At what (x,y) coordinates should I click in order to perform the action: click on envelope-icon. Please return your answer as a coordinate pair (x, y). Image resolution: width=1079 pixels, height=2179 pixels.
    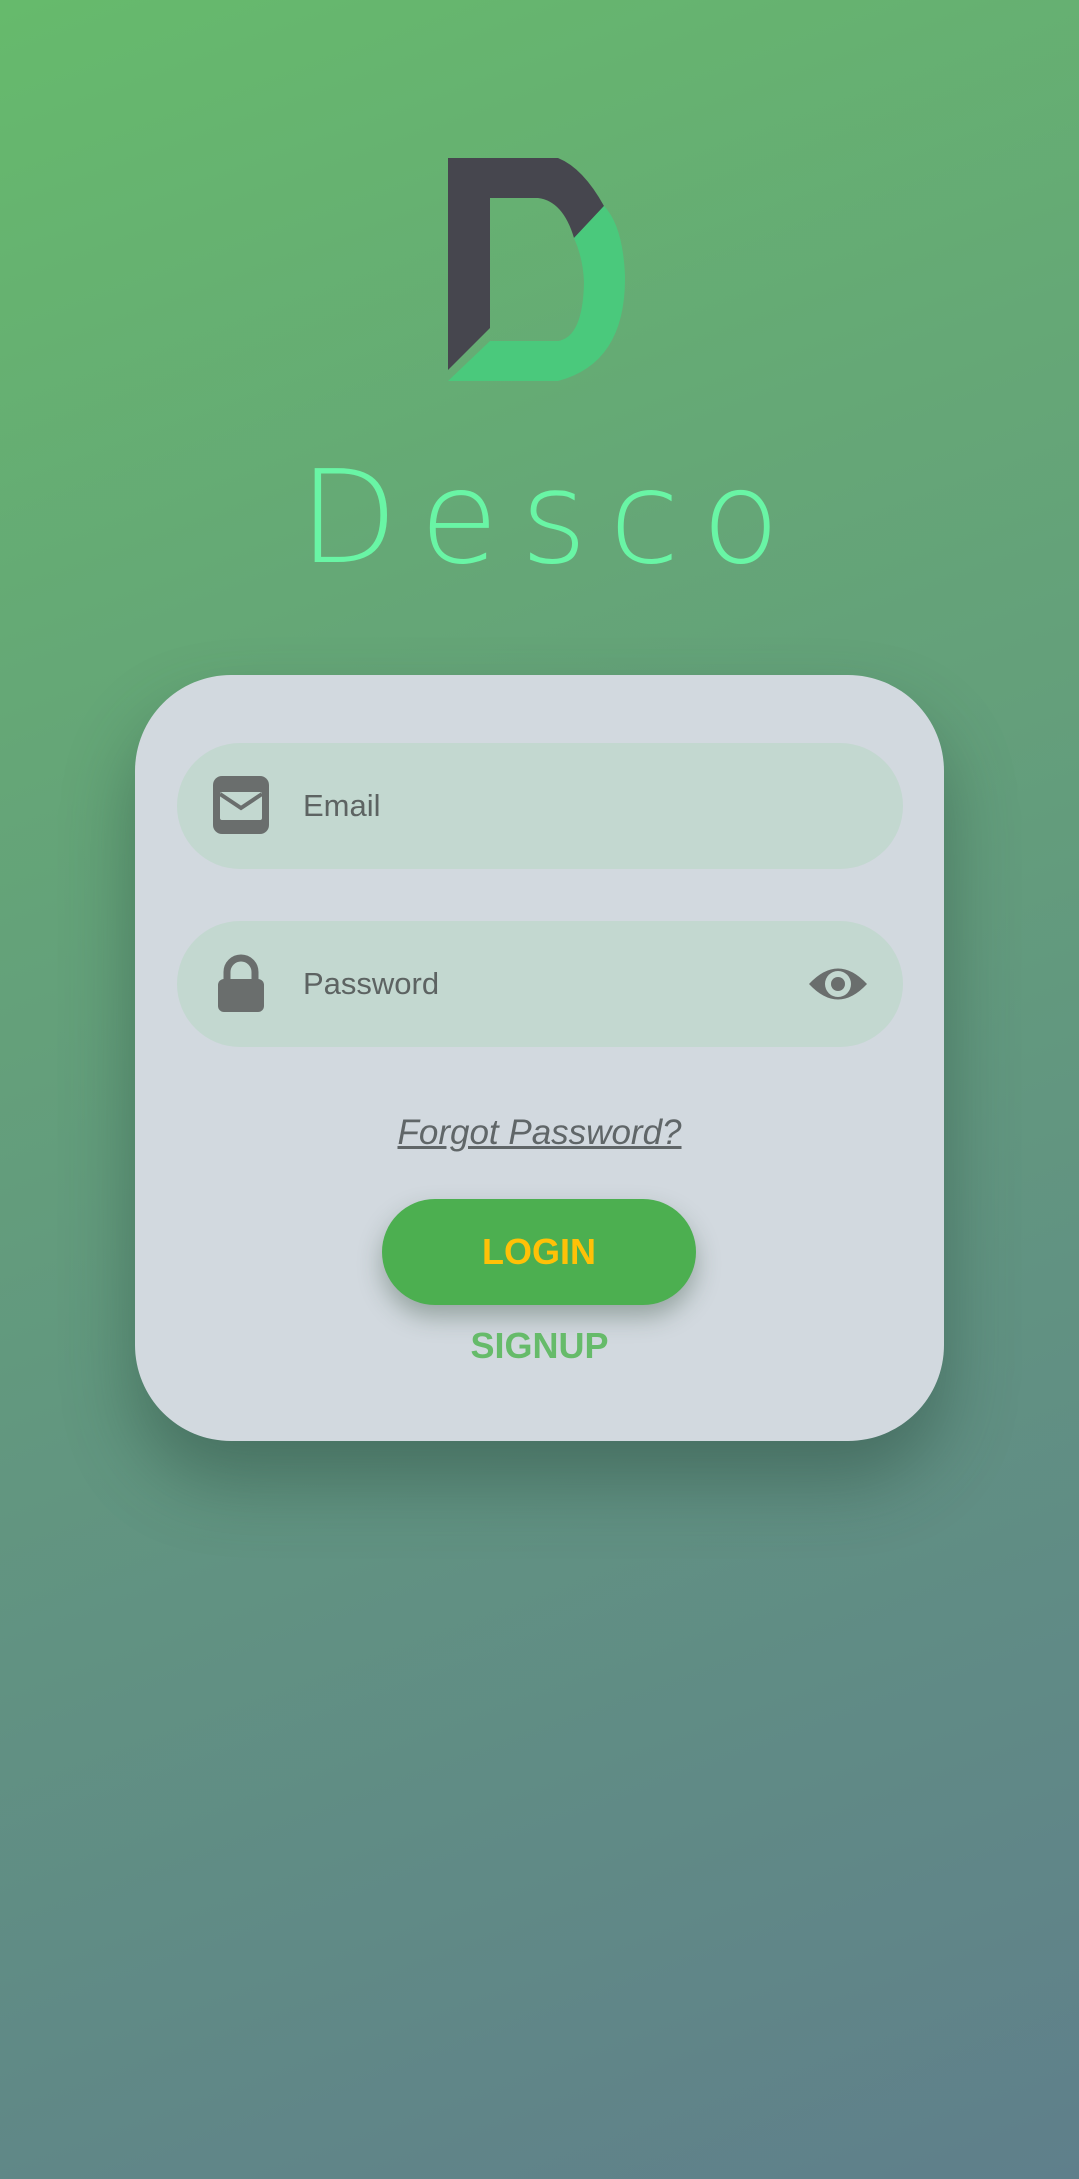
    Looking at the image, I should click on (241, 805).